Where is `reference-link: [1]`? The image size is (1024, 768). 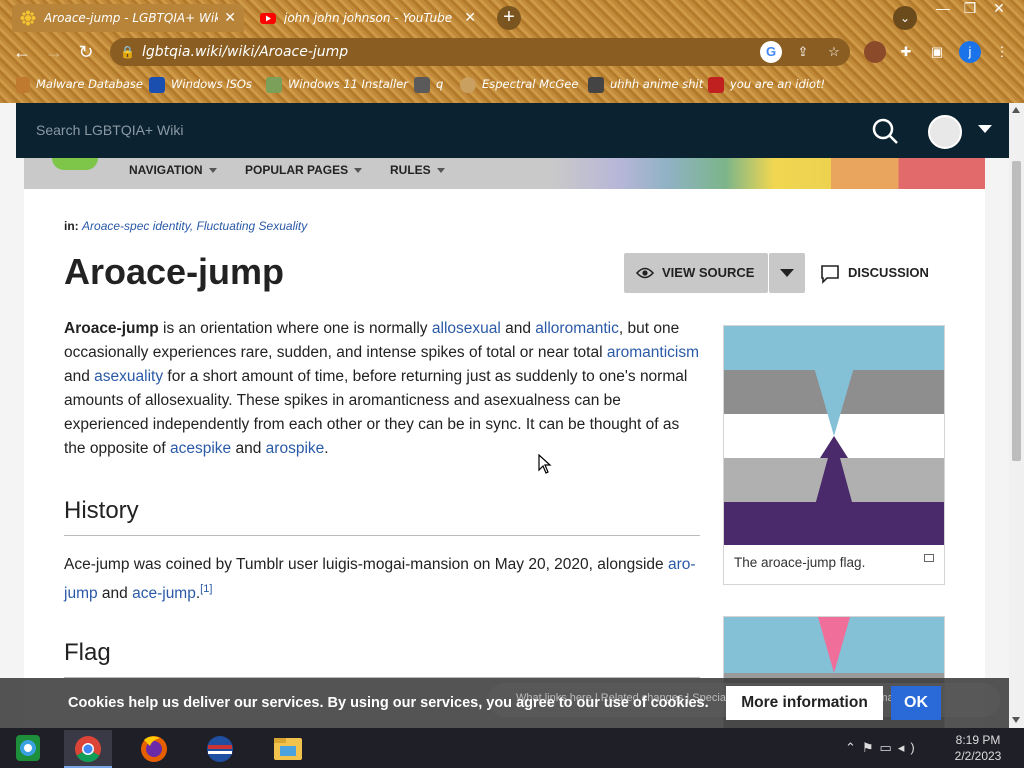 reference-link: [1] is located at coordinates (206, 589).